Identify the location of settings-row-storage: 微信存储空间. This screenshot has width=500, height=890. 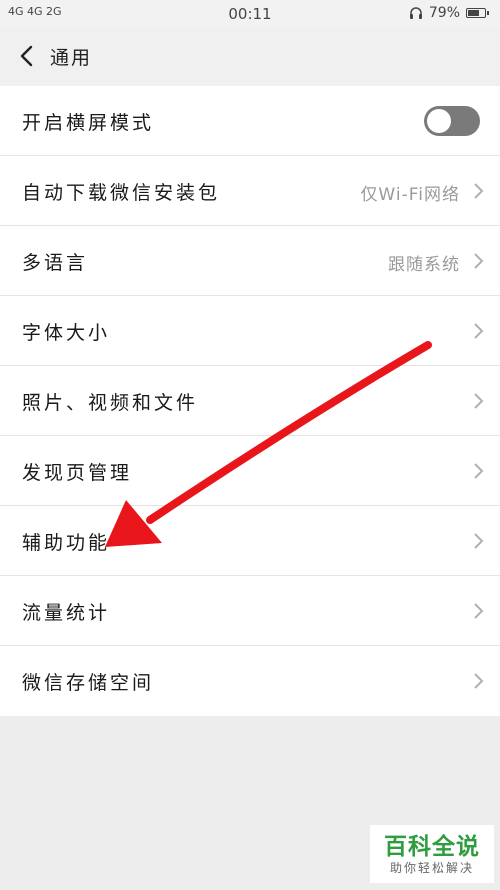
(250, 681).